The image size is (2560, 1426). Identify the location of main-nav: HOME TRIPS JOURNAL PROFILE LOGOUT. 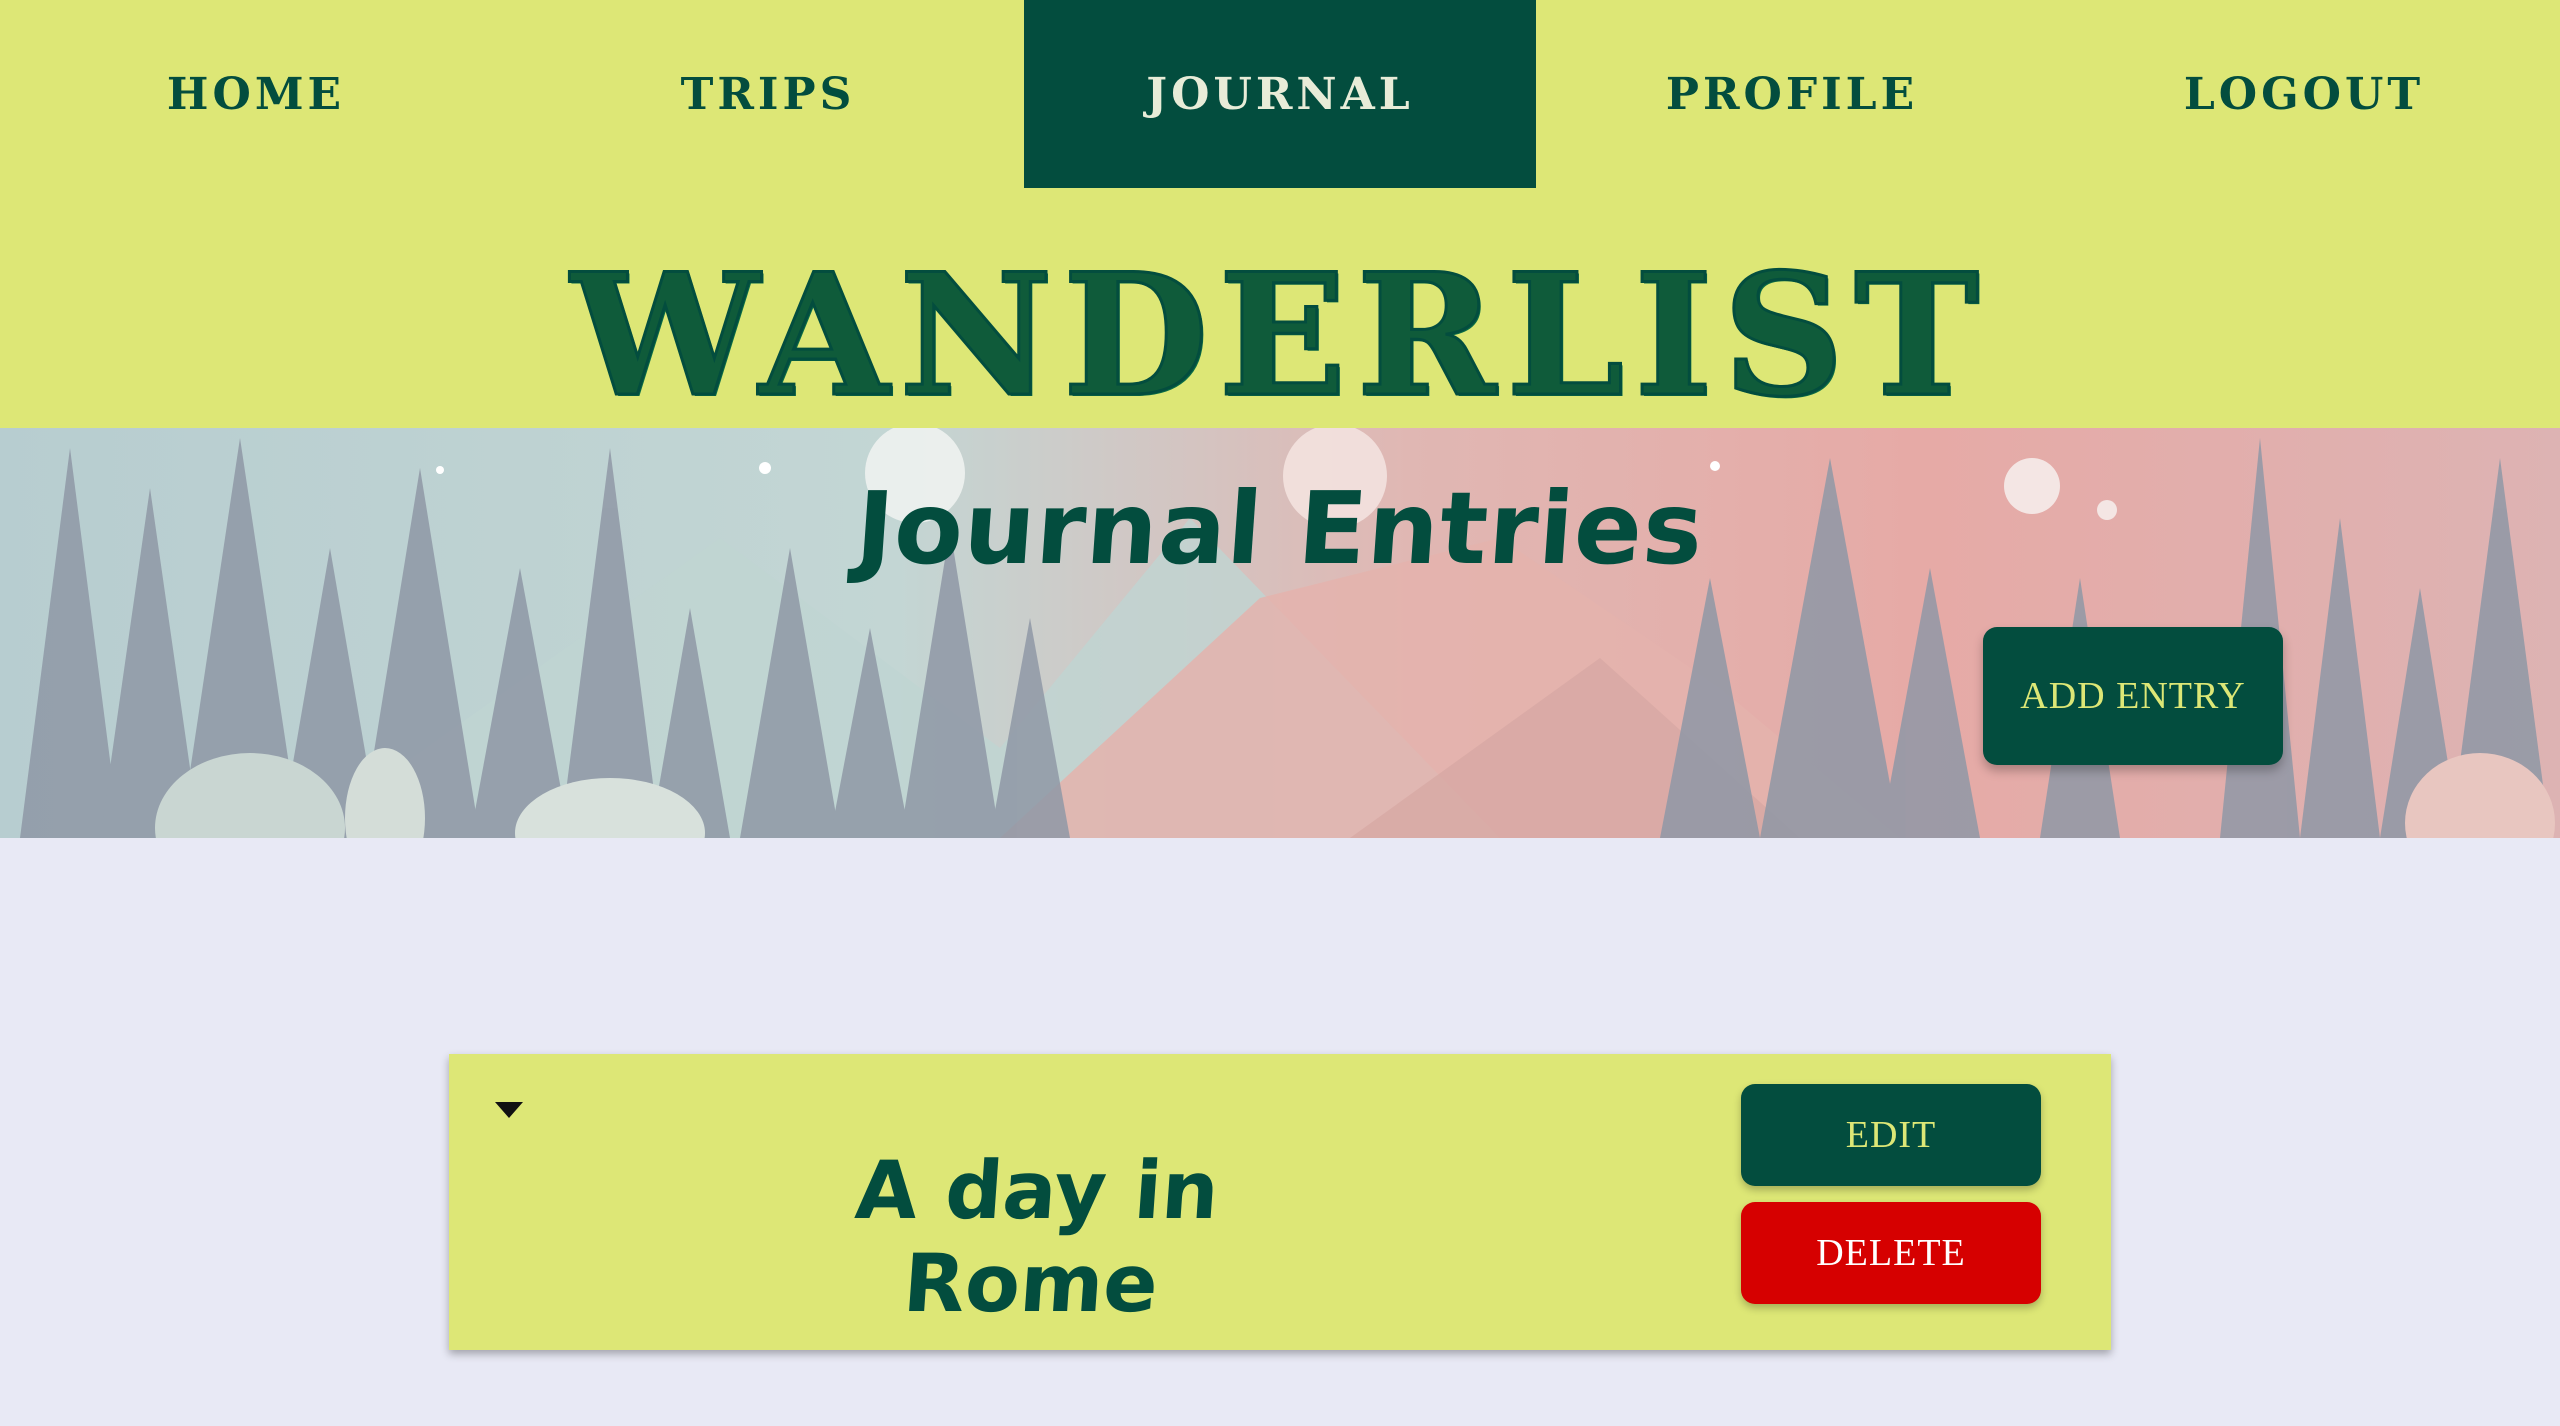
(1280, 94).